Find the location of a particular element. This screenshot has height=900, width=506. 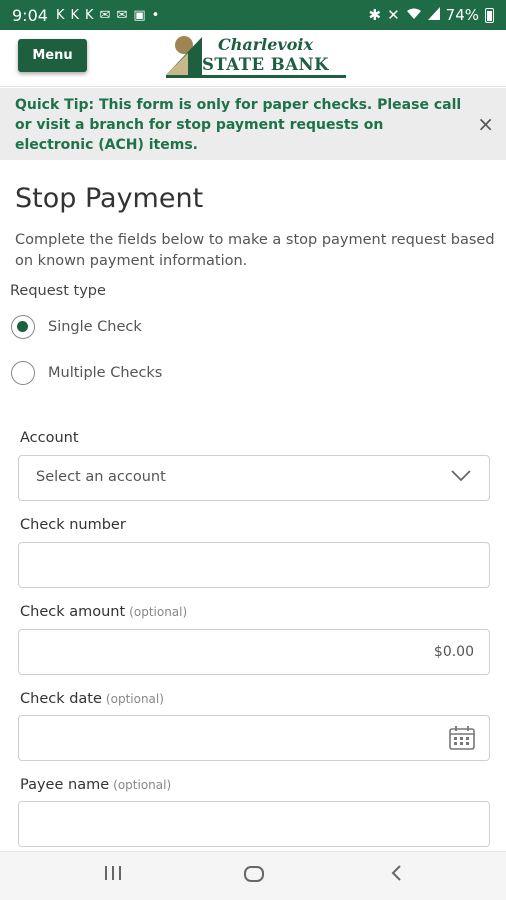

wifi-icon is located at coordinates (414, 15).